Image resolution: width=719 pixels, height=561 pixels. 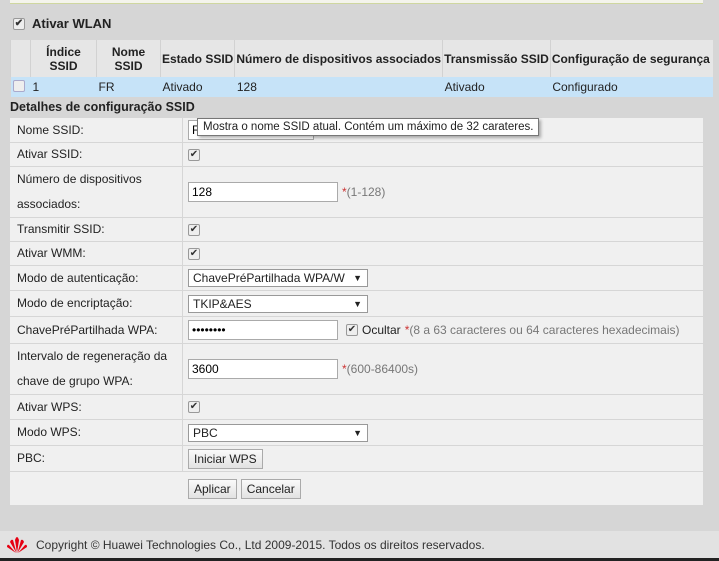 What do you see at coordinates (496, 58) in the screenshot?
I see `col-broadcast: Transmissão SSID` at bounding box center [496, 58].